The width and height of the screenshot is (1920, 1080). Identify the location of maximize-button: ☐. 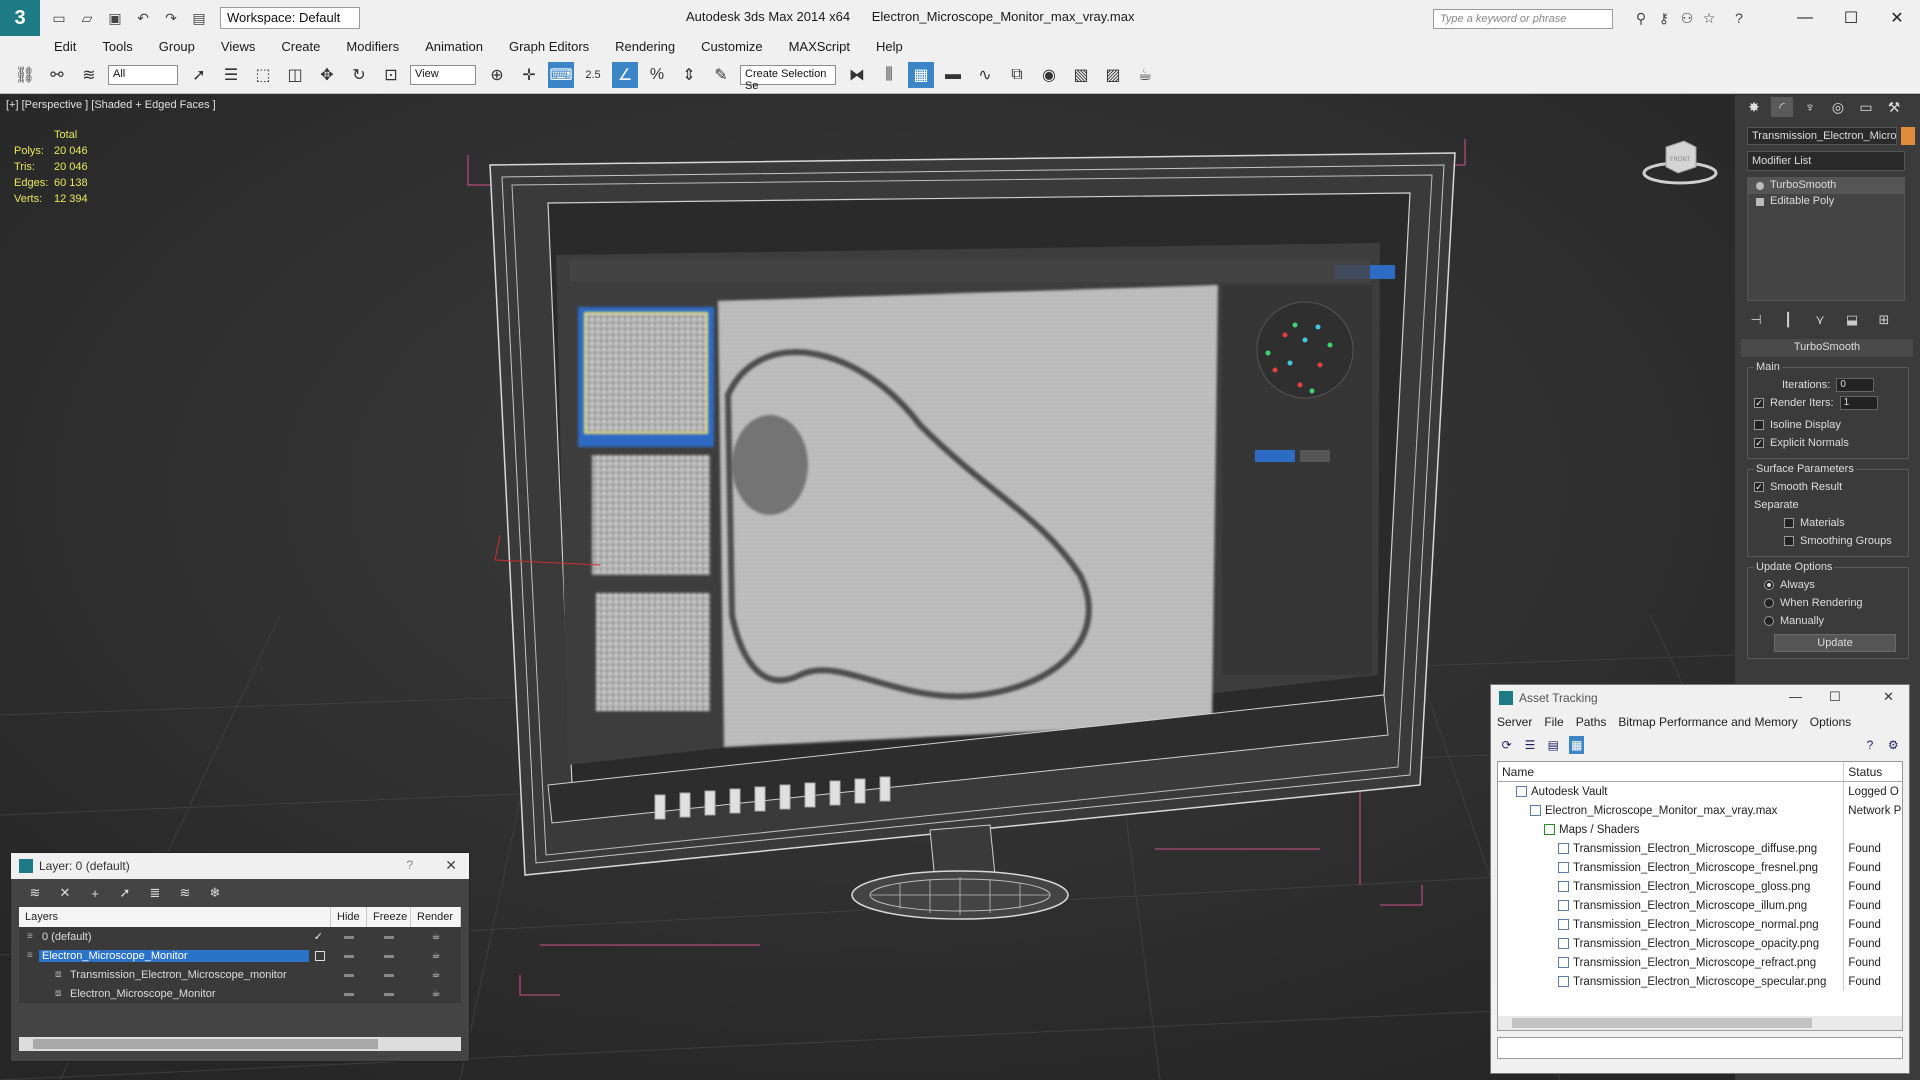
(1851, 18).